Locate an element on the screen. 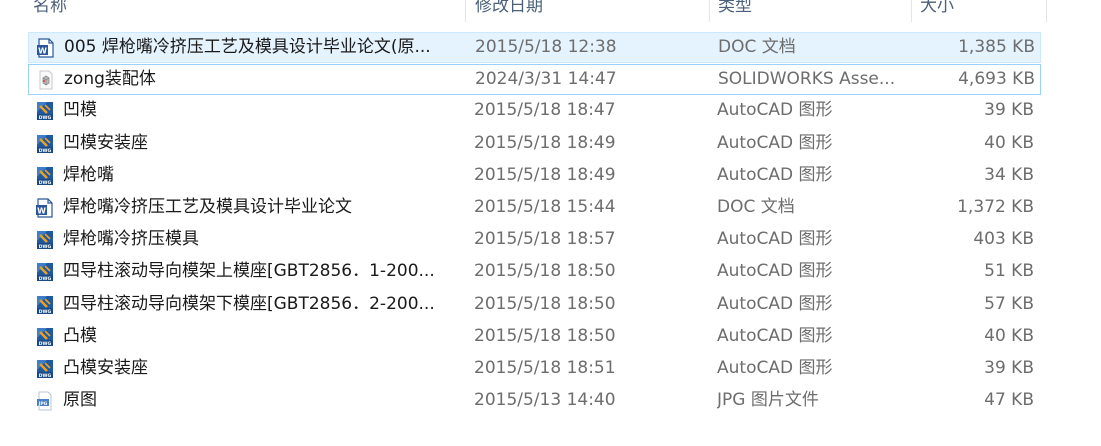  file-row: JPG 原图 2015/5/13 14:40 JPG 图片文件 47 KB is located at coordinates (534, 401).